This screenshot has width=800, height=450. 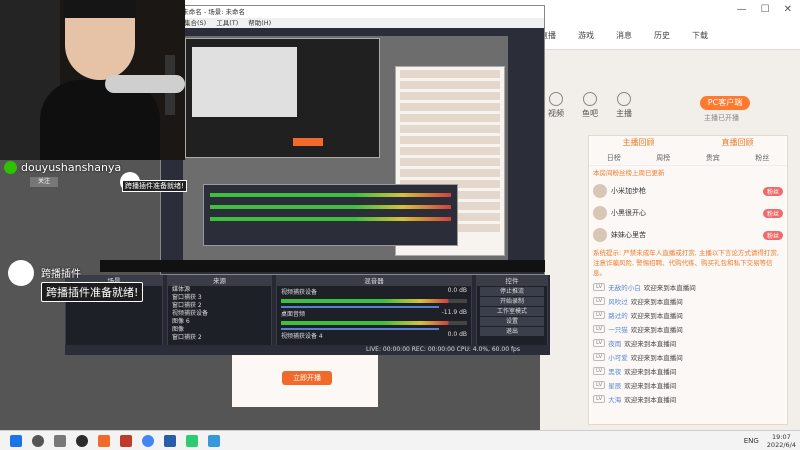 I want to click on rank-row: 小黑很开心 粉丝, so click(x=688, y=213).